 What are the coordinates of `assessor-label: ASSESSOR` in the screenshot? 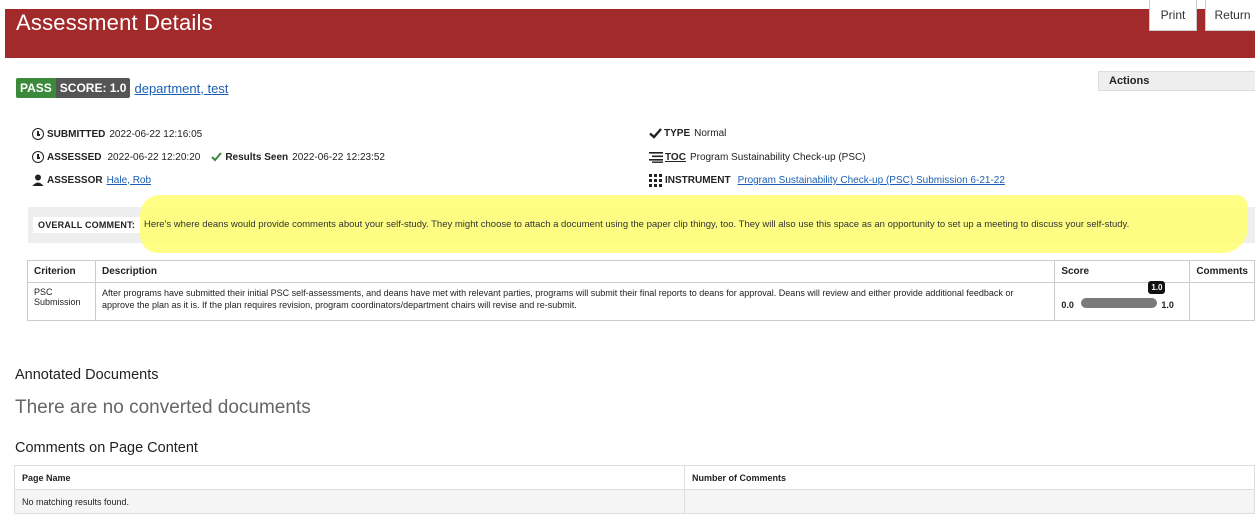 It's located at (75, 180).